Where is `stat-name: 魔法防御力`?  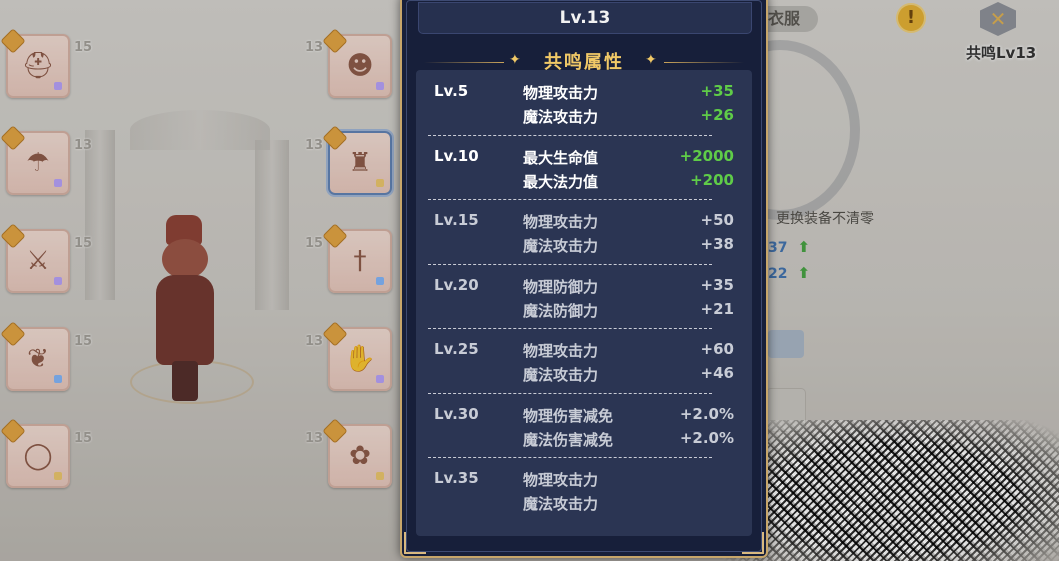 stat-name: 魔法防御力 is located at coordinates (561, 310).